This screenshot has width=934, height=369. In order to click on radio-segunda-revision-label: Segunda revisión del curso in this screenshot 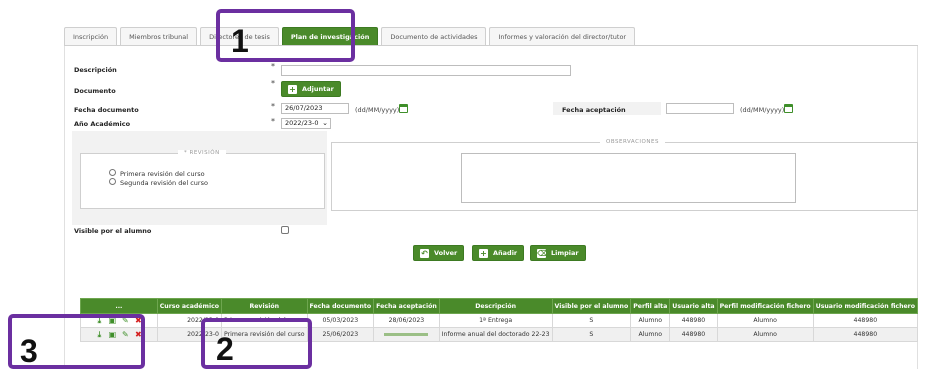, I will do `click(164, 183)`.